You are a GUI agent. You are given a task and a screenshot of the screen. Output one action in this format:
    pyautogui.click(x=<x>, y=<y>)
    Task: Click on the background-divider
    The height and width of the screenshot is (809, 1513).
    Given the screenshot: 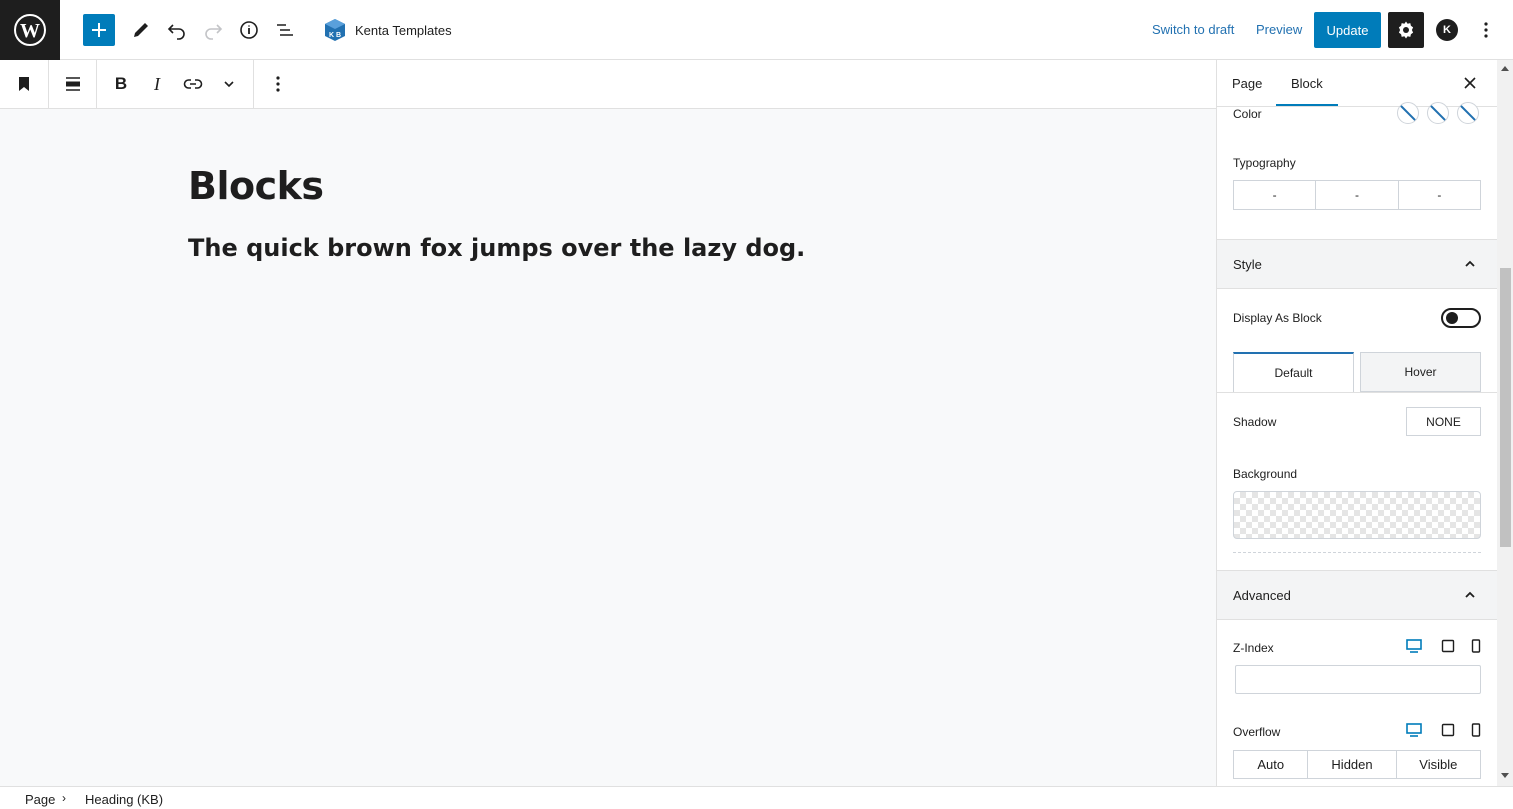 What is the action you would take?
    pyautogui.click(x=1357, y=552)
    